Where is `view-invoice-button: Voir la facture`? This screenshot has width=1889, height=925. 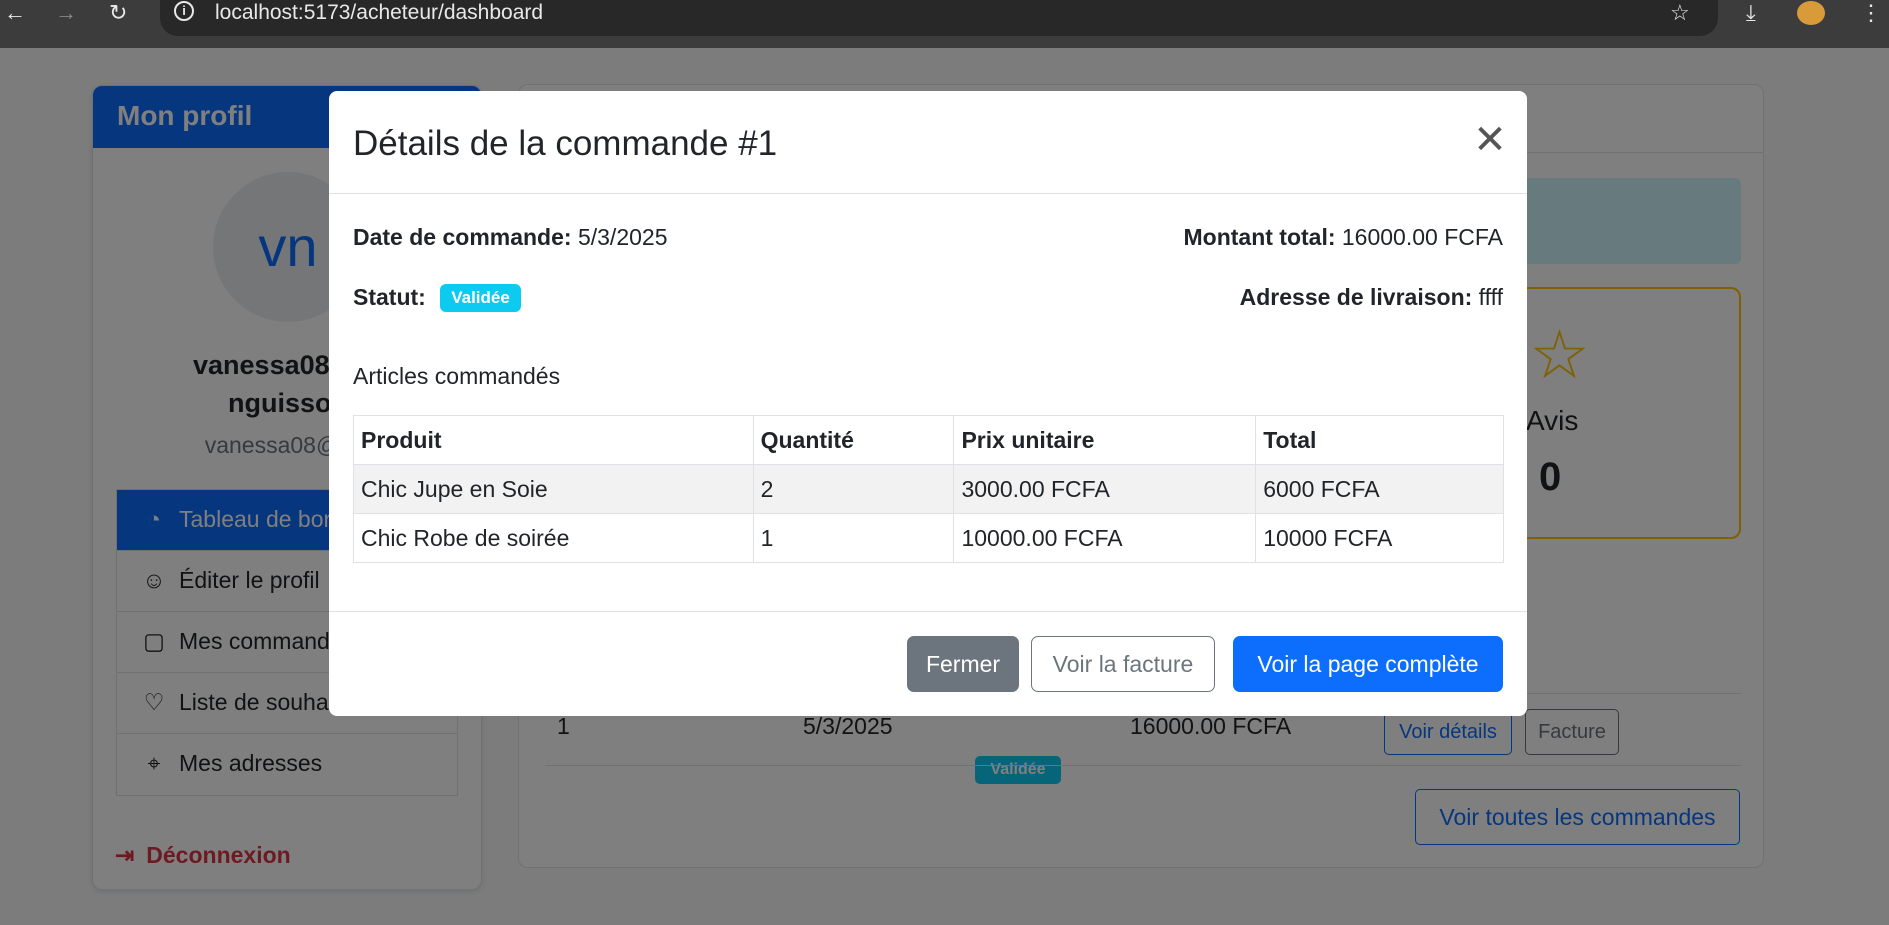
view-invoice-button: Voir la facture is located at coordinates (1123, 664).